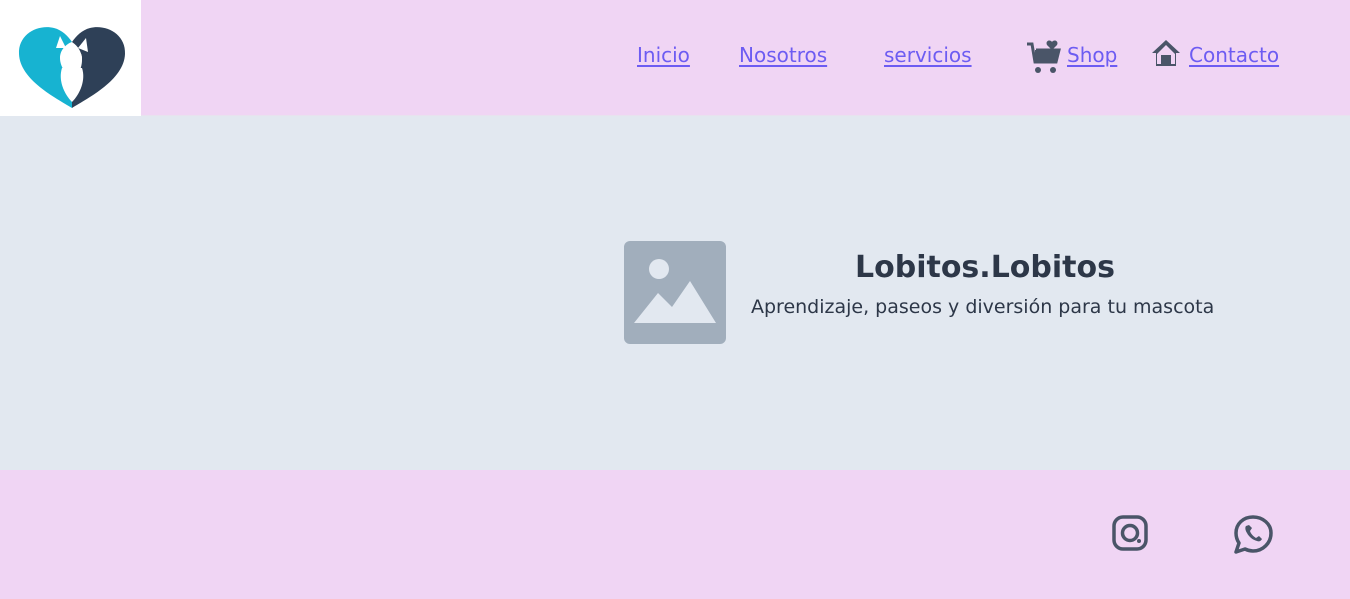 The width and height of the screenshot is (1350, 599). Describe the element at coordinates (783, 55) in the screenshot. I see `nav-nosotros-link: Nosotros` at that location.